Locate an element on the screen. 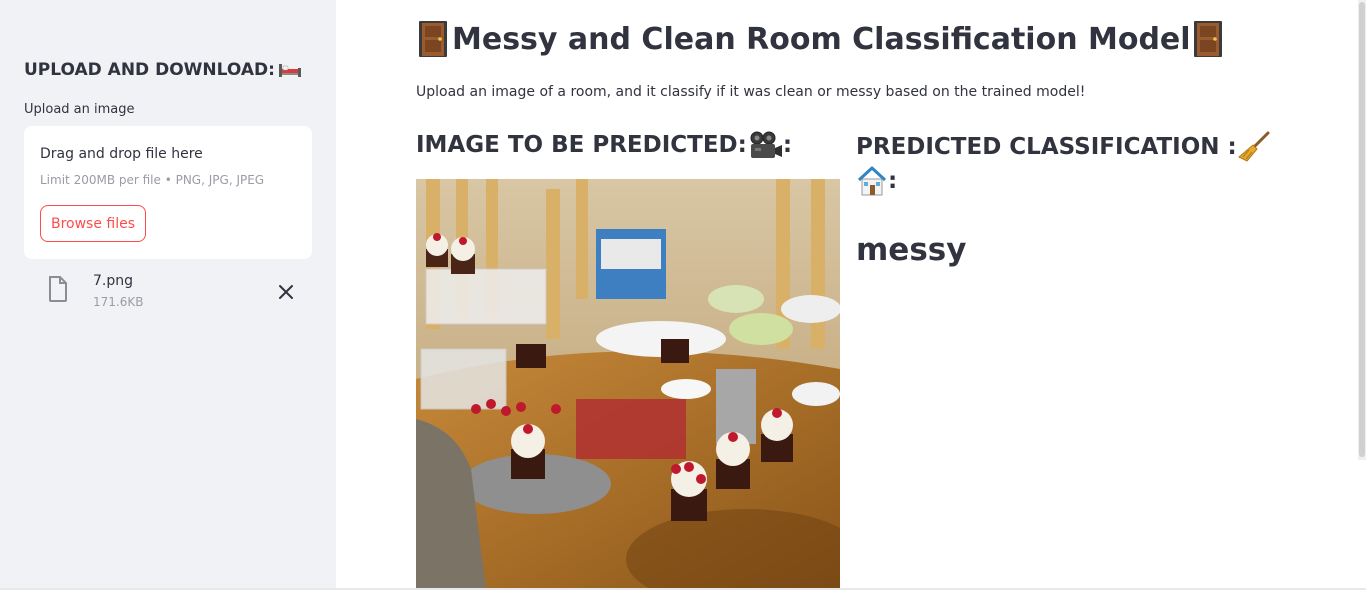 The width and height of the screenshot is (1366, 590). scrollbar-thumb is located at coordinates (1362, 229).